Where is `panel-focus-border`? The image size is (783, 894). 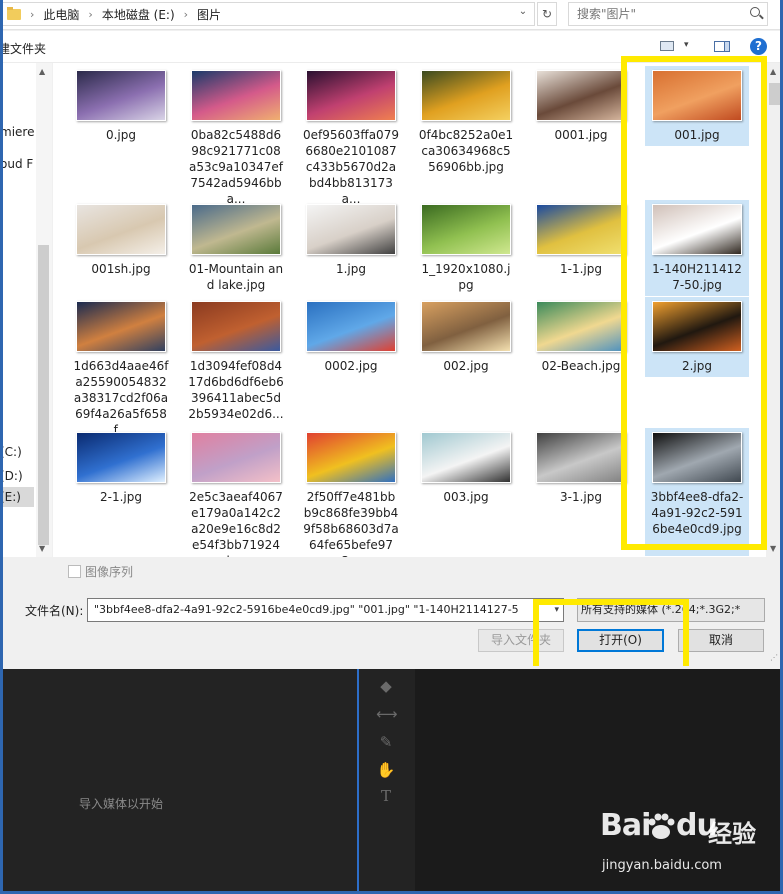 panel-focus-border is located at coordinates (358, 780).